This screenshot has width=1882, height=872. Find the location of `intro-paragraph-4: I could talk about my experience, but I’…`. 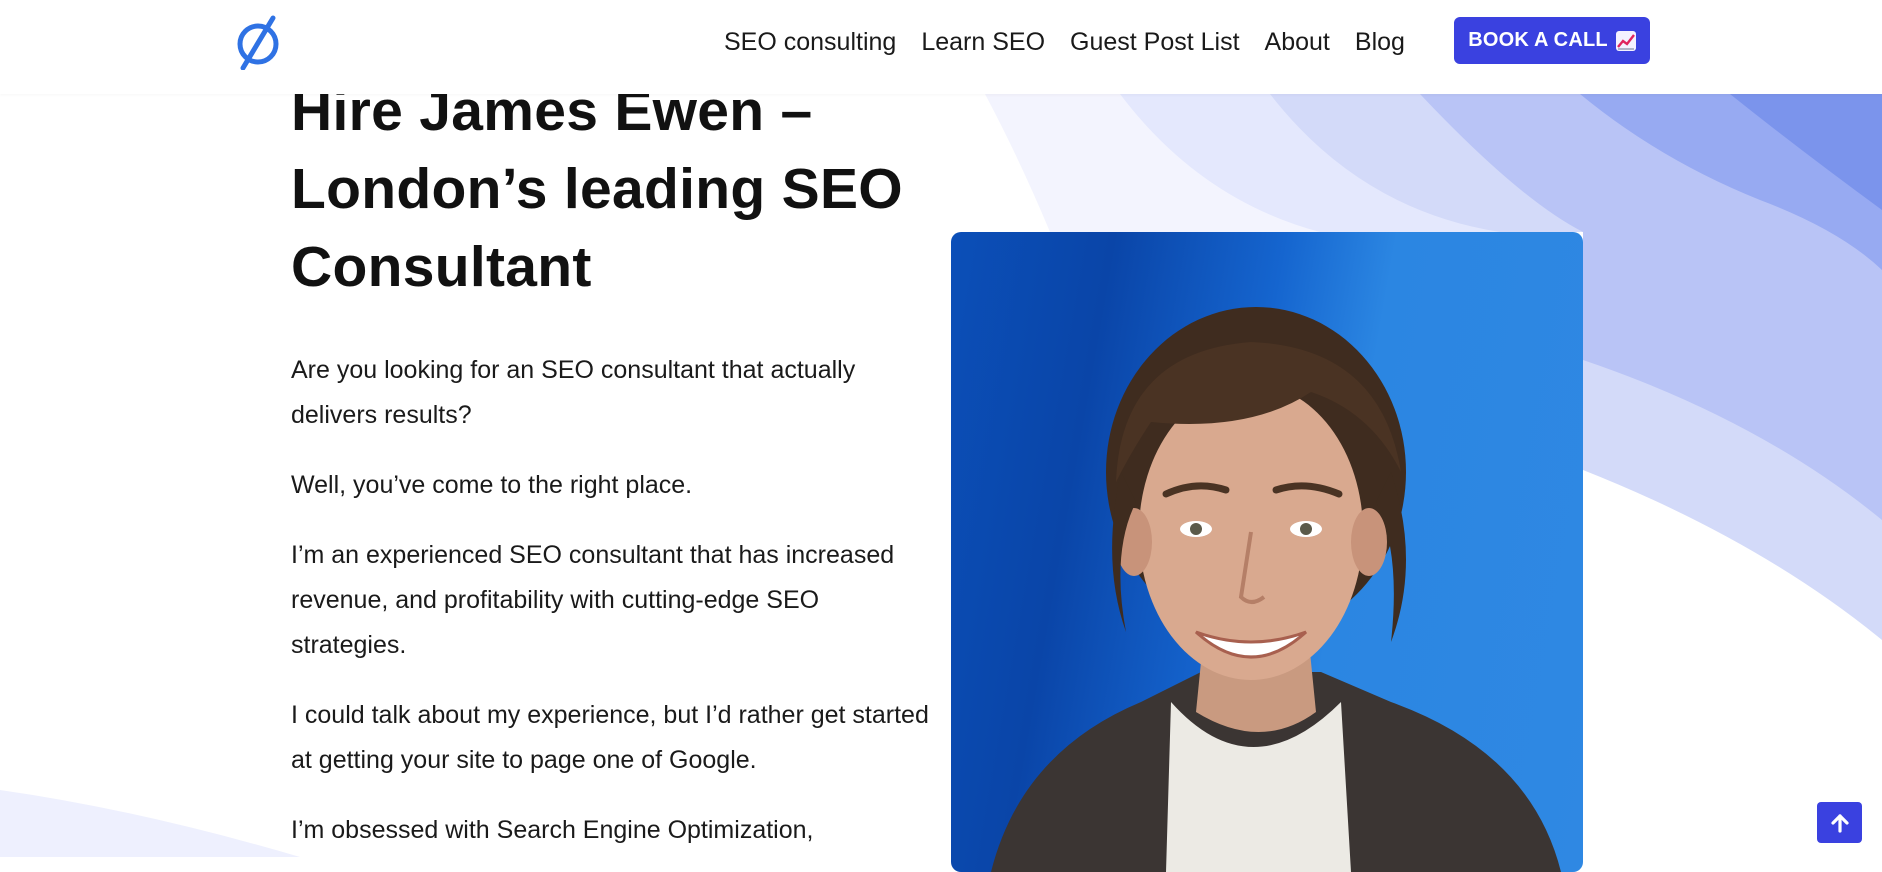

intro-paragraph-4: I could talk about my experience, but I’… is located at coordinates (610, 737).